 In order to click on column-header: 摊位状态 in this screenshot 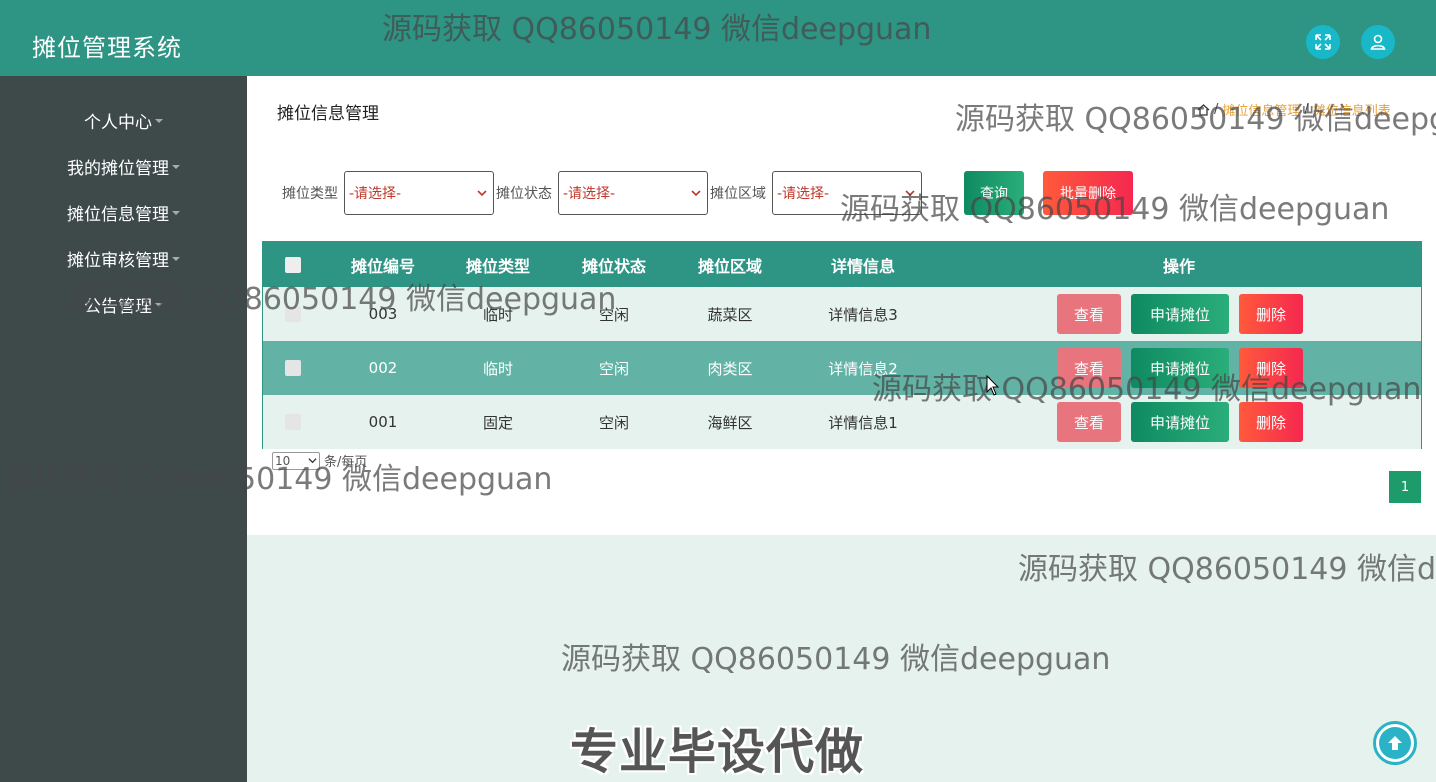, I will do `click(613, 266)`.